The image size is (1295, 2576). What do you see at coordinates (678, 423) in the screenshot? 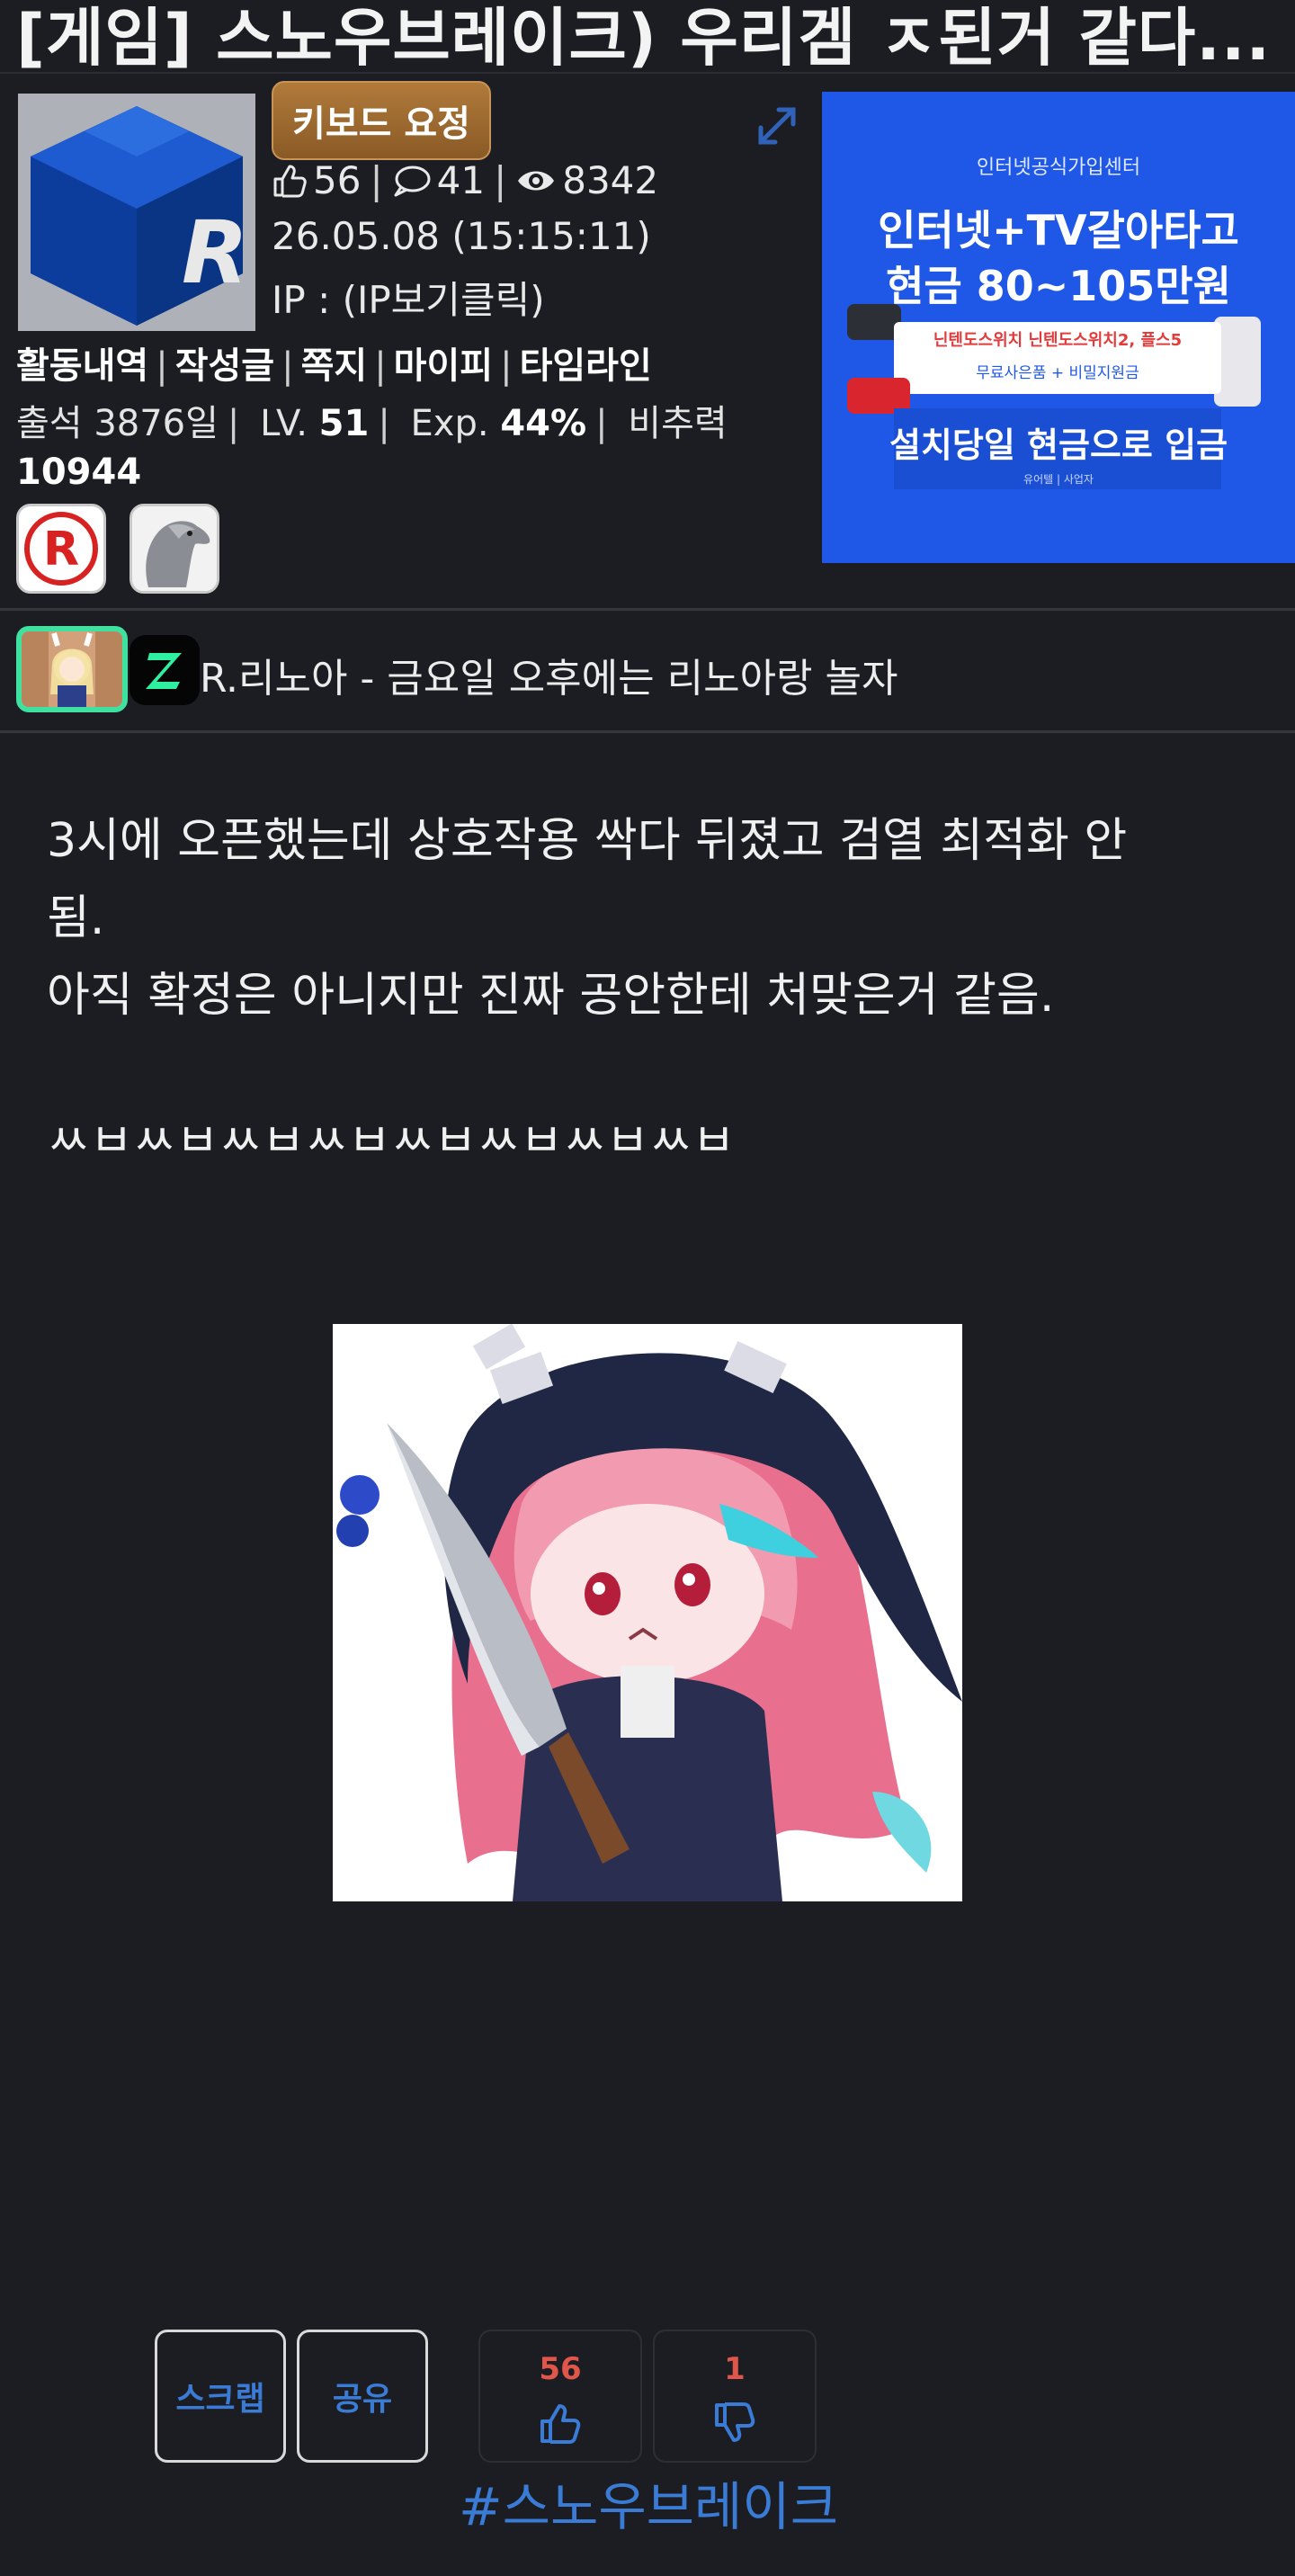
I see `points-label: 비추력` at bounding box center [678, 423].